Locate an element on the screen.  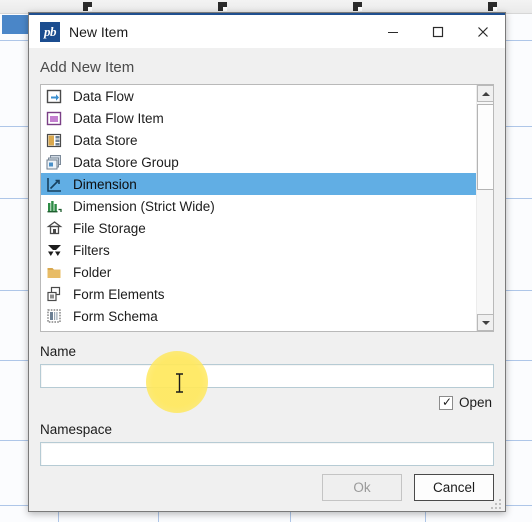
check-icon: ✓ is located at coordinates (447, 401).